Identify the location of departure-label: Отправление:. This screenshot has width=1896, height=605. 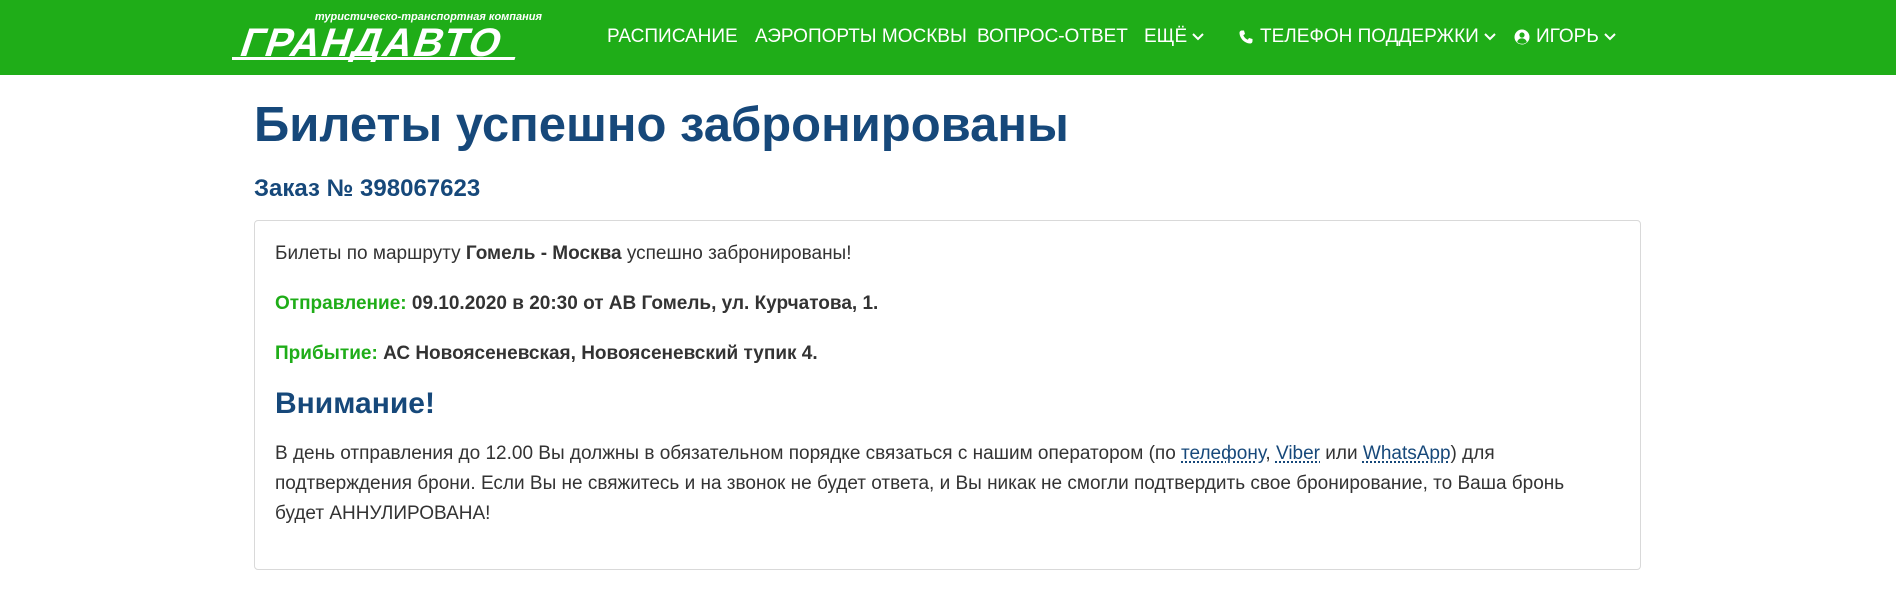
(341, 303).